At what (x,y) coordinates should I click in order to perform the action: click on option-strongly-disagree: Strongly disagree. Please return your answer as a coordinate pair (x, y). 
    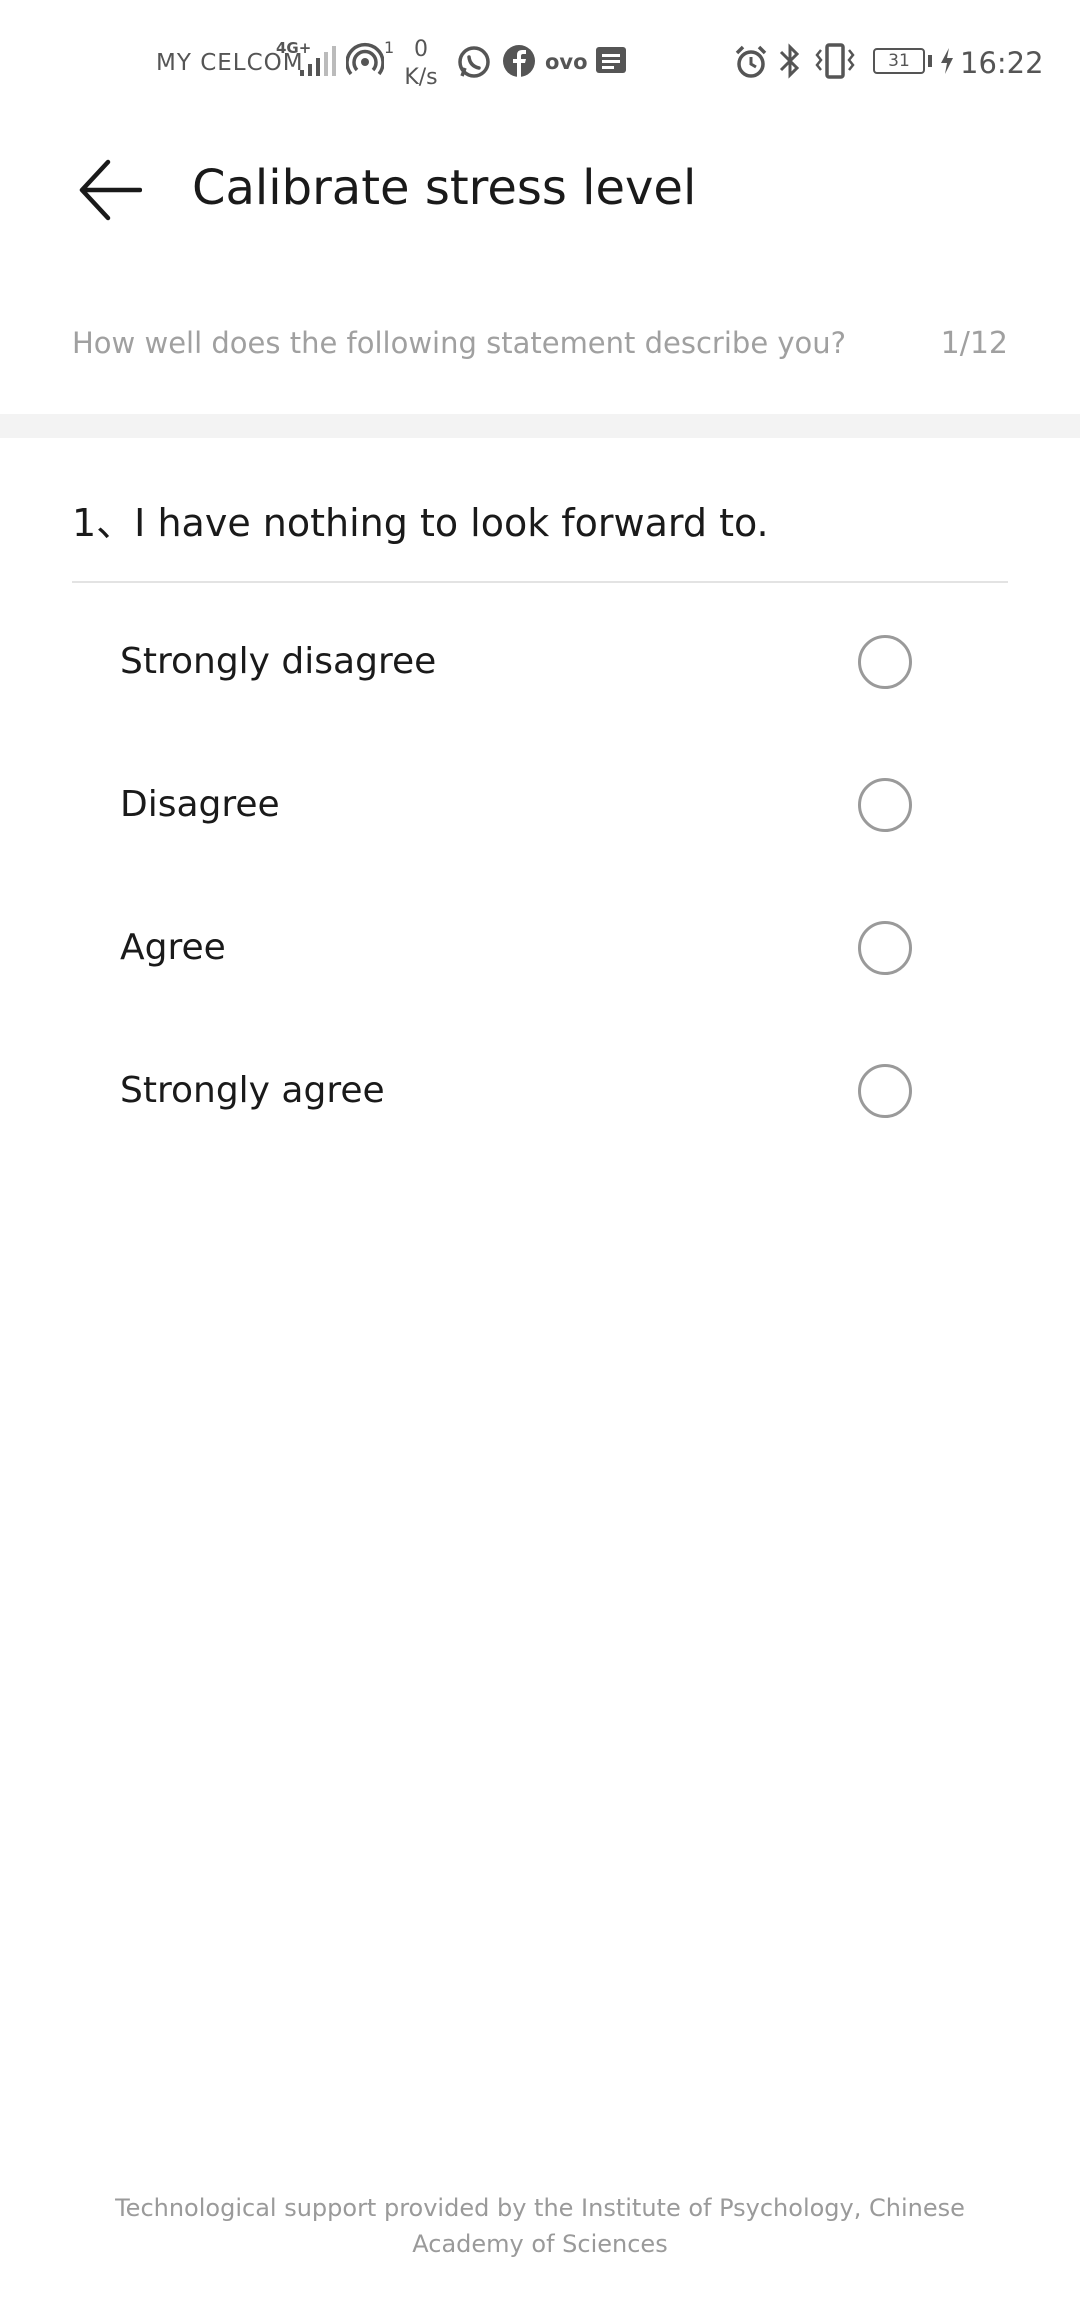
    Looking at the image, I should click on (540, 661).